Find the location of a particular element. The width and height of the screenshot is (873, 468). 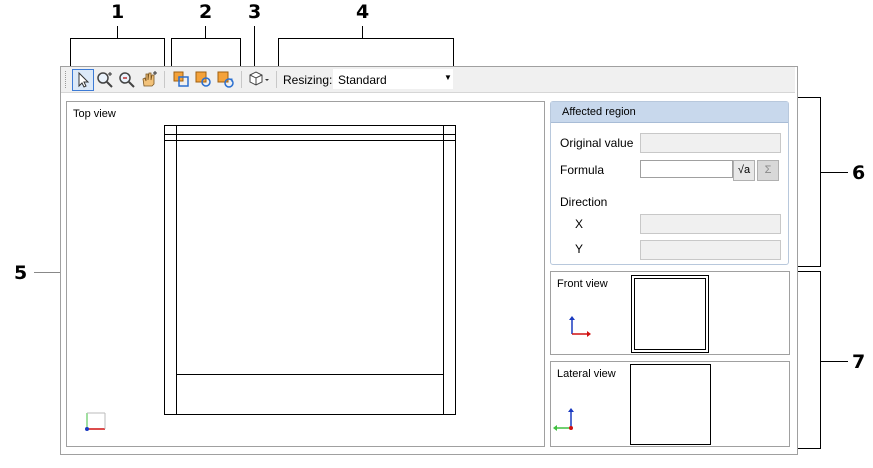

lateral-view-title: Lateral view is located at coordinates (586, 374).